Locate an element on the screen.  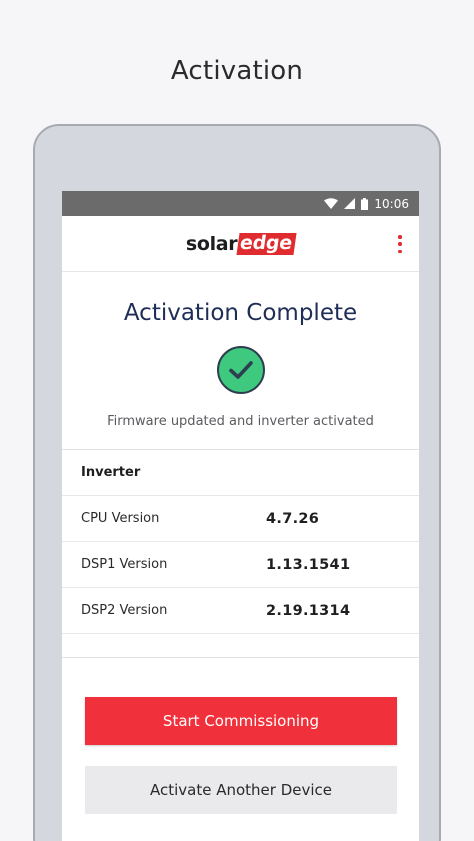
table-row: DSP1 Version 1.13.1541 is located at coordinates (240, 565).